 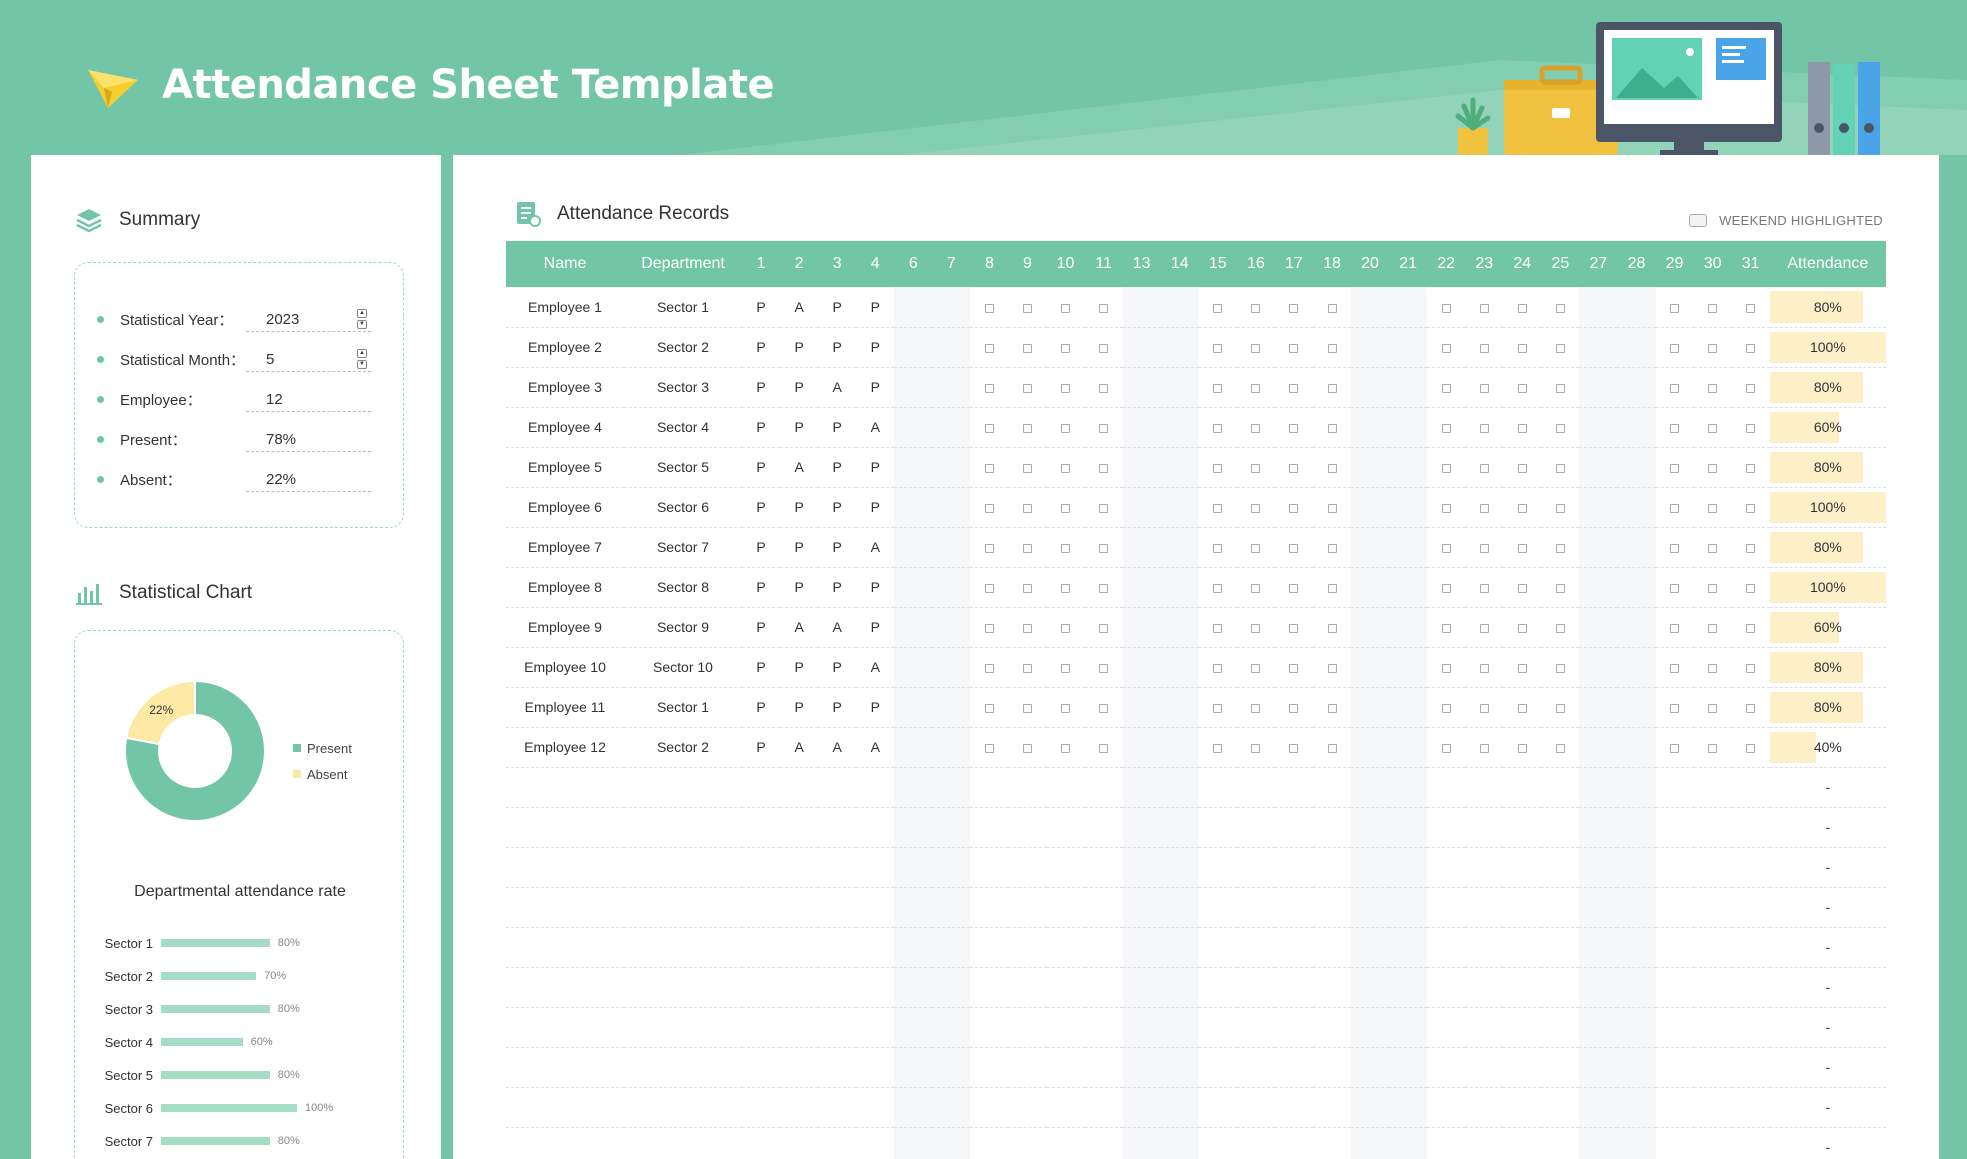 I want to click on year-stepper: ▲ ▼, so click(x=362, y=318).